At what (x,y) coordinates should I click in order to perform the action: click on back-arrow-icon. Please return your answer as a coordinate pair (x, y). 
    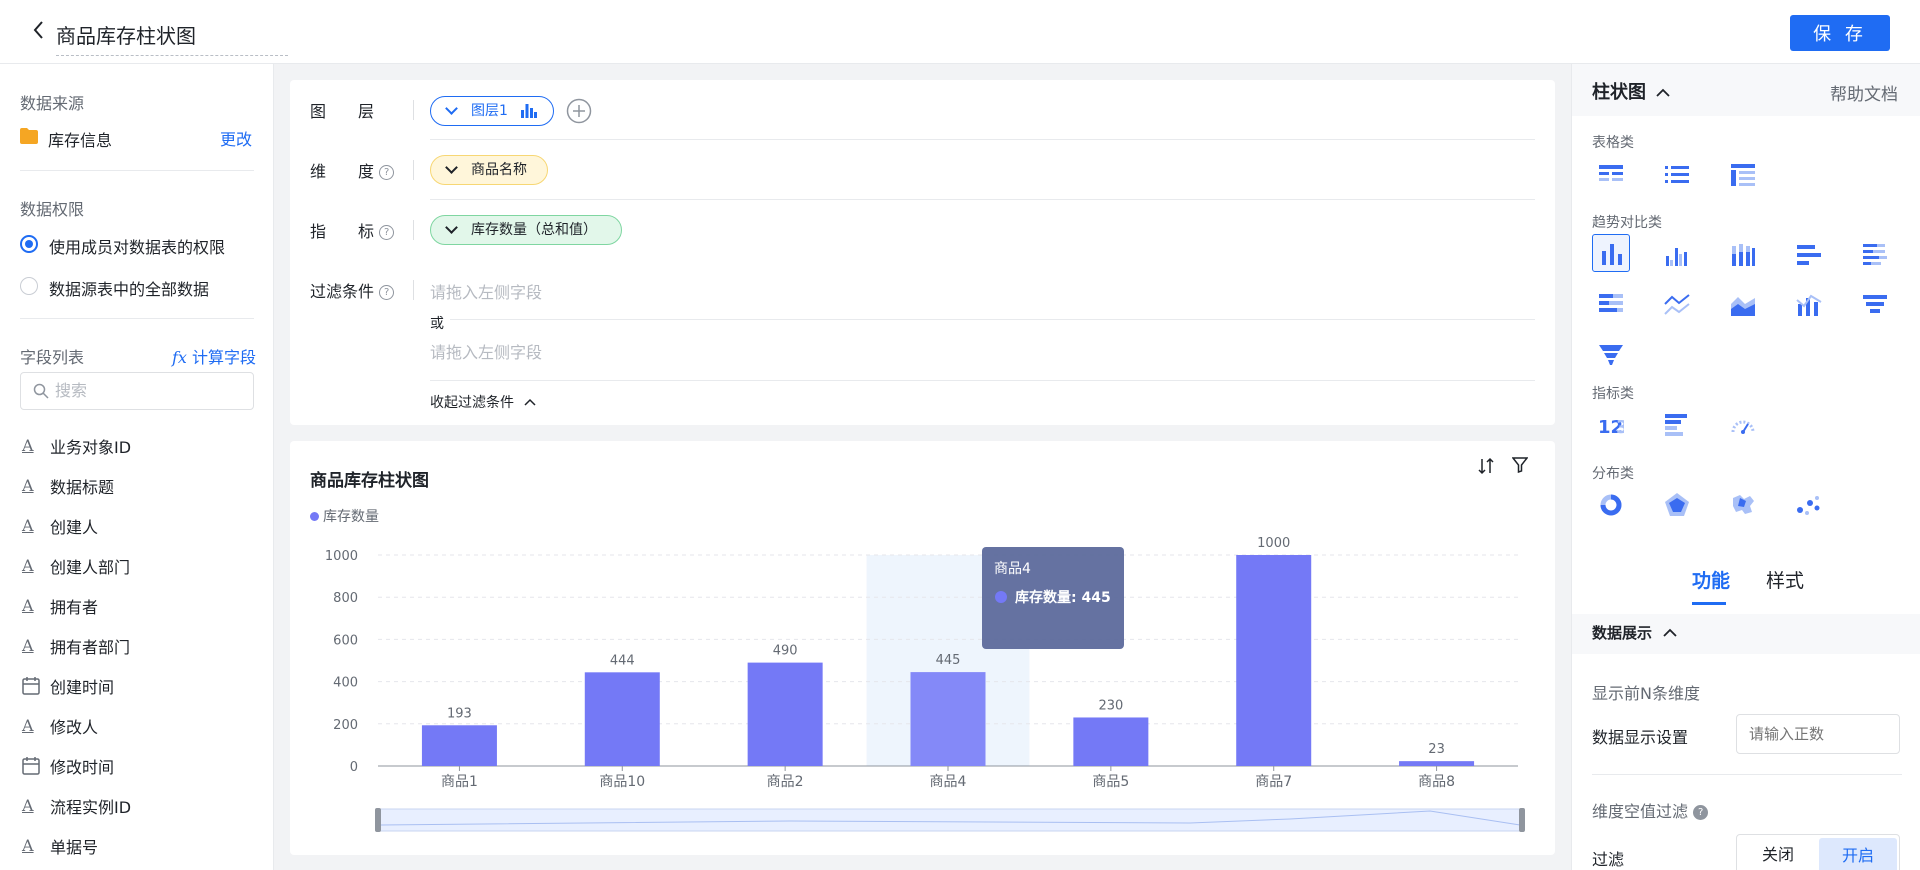
    Looking at the image, I should click on (39, 30).